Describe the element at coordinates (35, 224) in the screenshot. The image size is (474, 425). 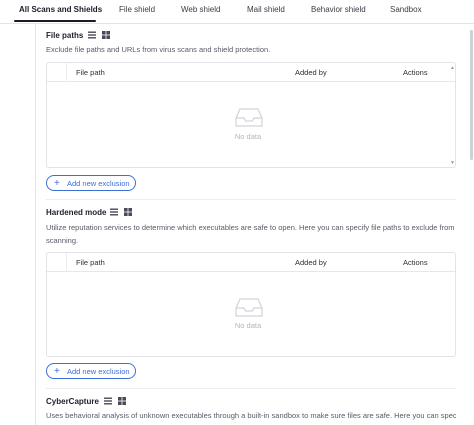
I see `section-rail` at that location.